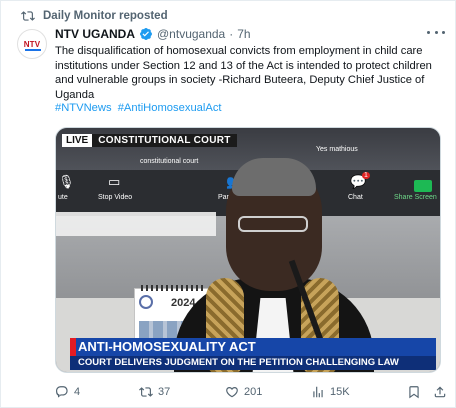 The width and height of the screenshot is (456, 408). I want to click on repost-indicator: Daily Monitor reposted, so click(94, 16).